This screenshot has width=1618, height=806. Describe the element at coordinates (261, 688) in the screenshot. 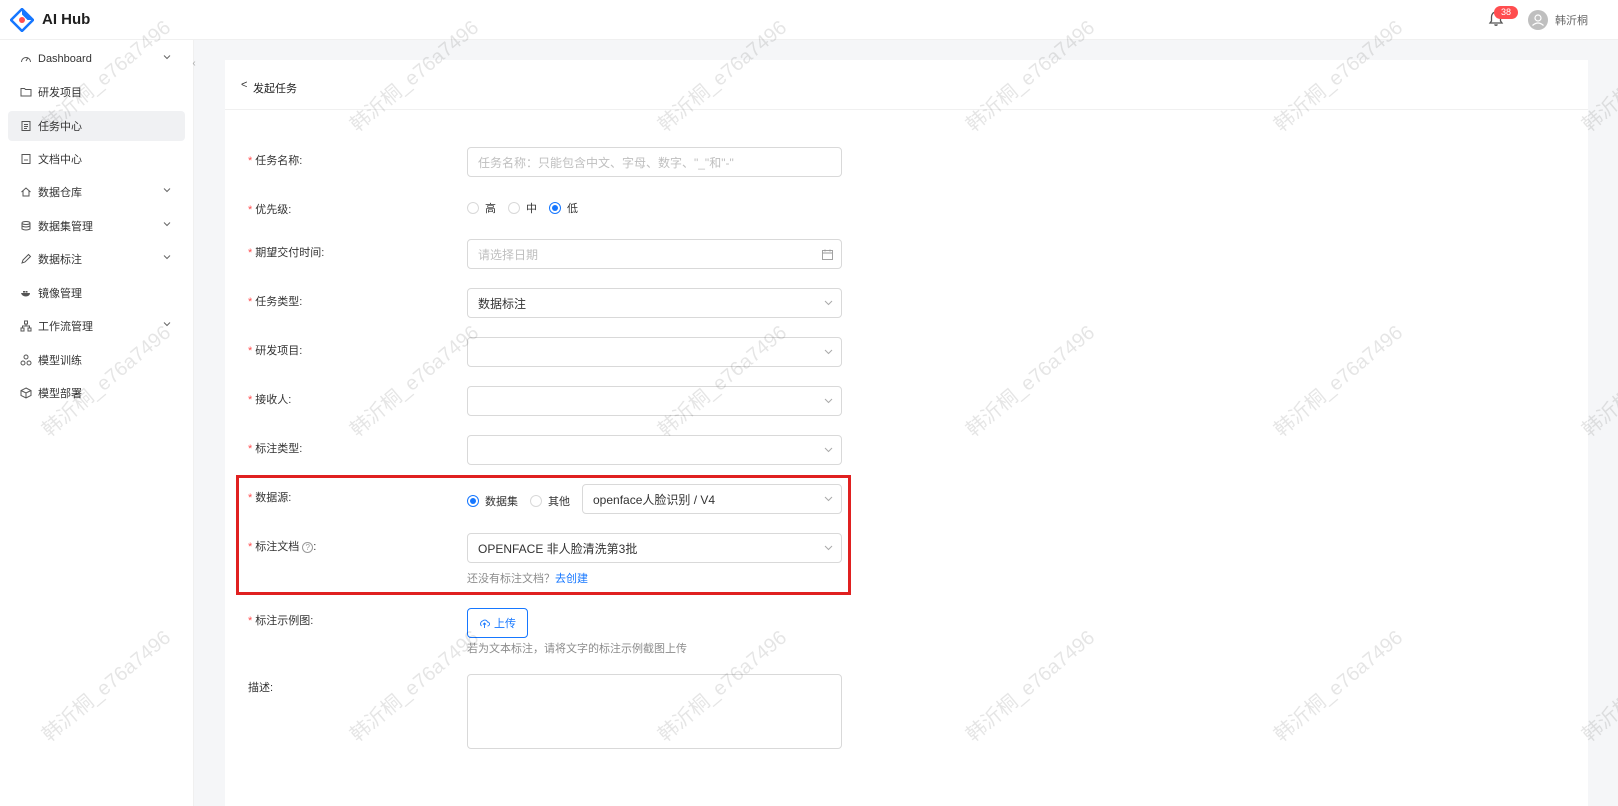

I see `description-label: 描述:` at that location.